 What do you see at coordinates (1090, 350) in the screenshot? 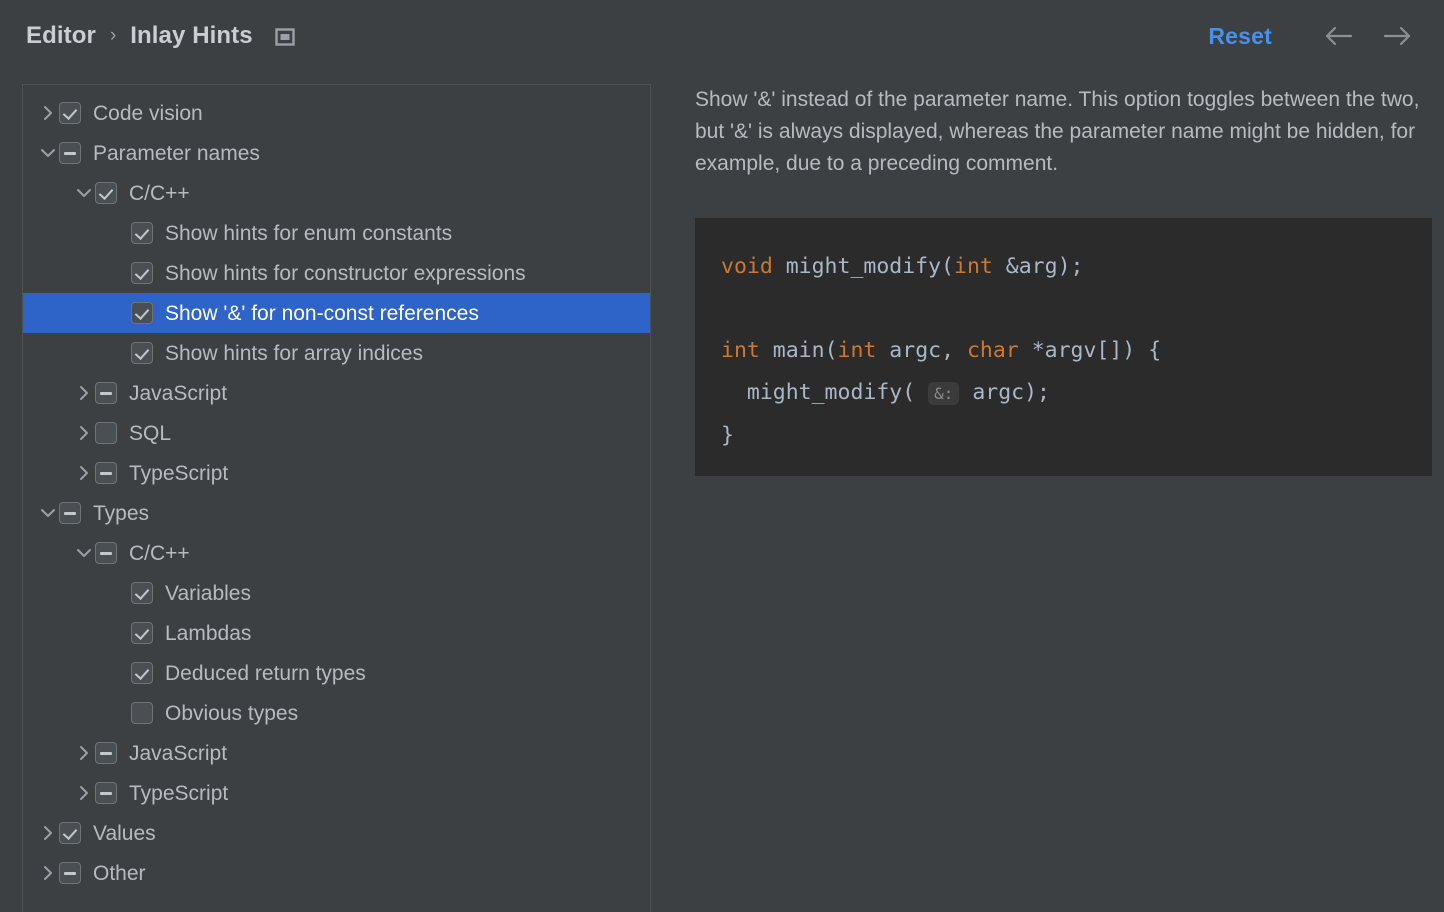
I see `code-text: *argv[]) {` at bounding box center [1090, 350].